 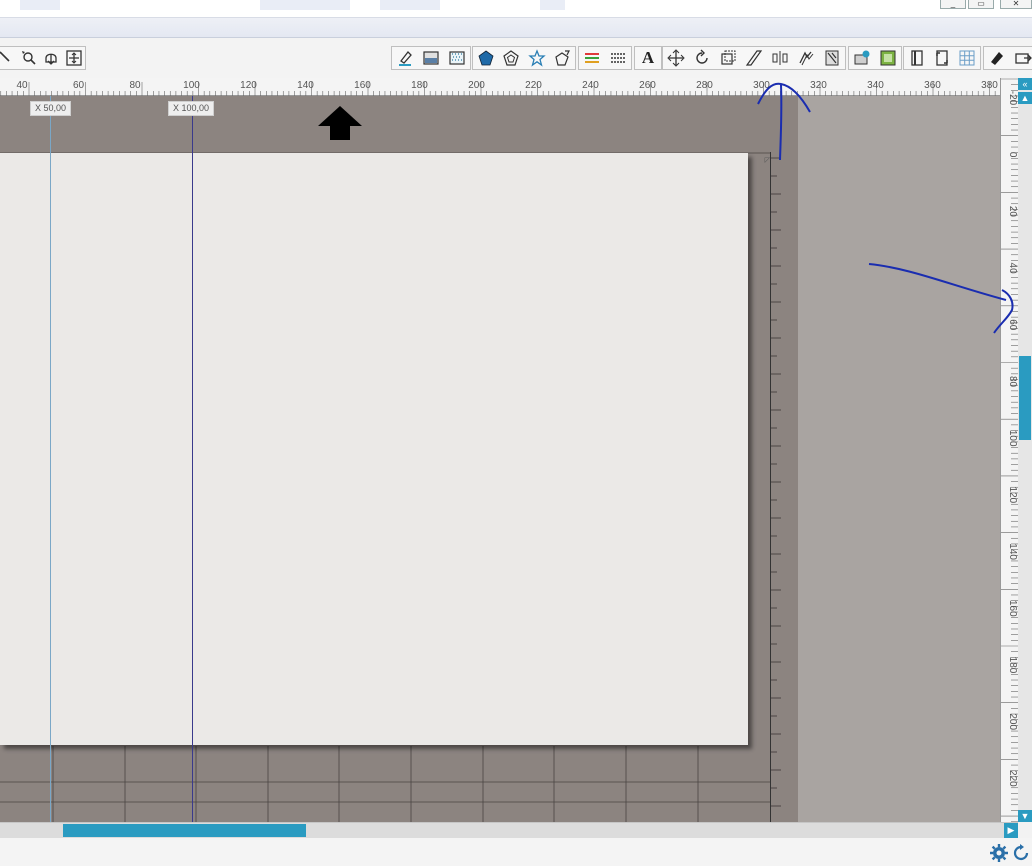 I want to click on group-edit, so click(x=43, y=58).